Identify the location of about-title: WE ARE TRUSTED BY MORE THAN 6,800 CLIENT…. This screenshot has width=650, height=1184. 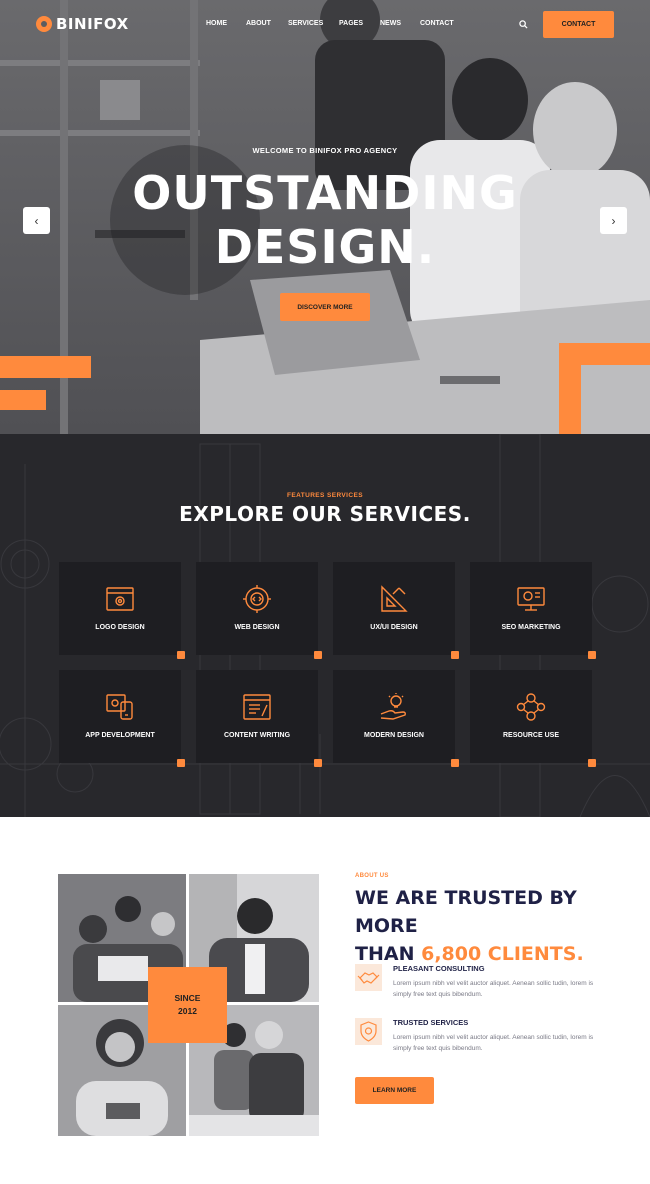
(490, 926).